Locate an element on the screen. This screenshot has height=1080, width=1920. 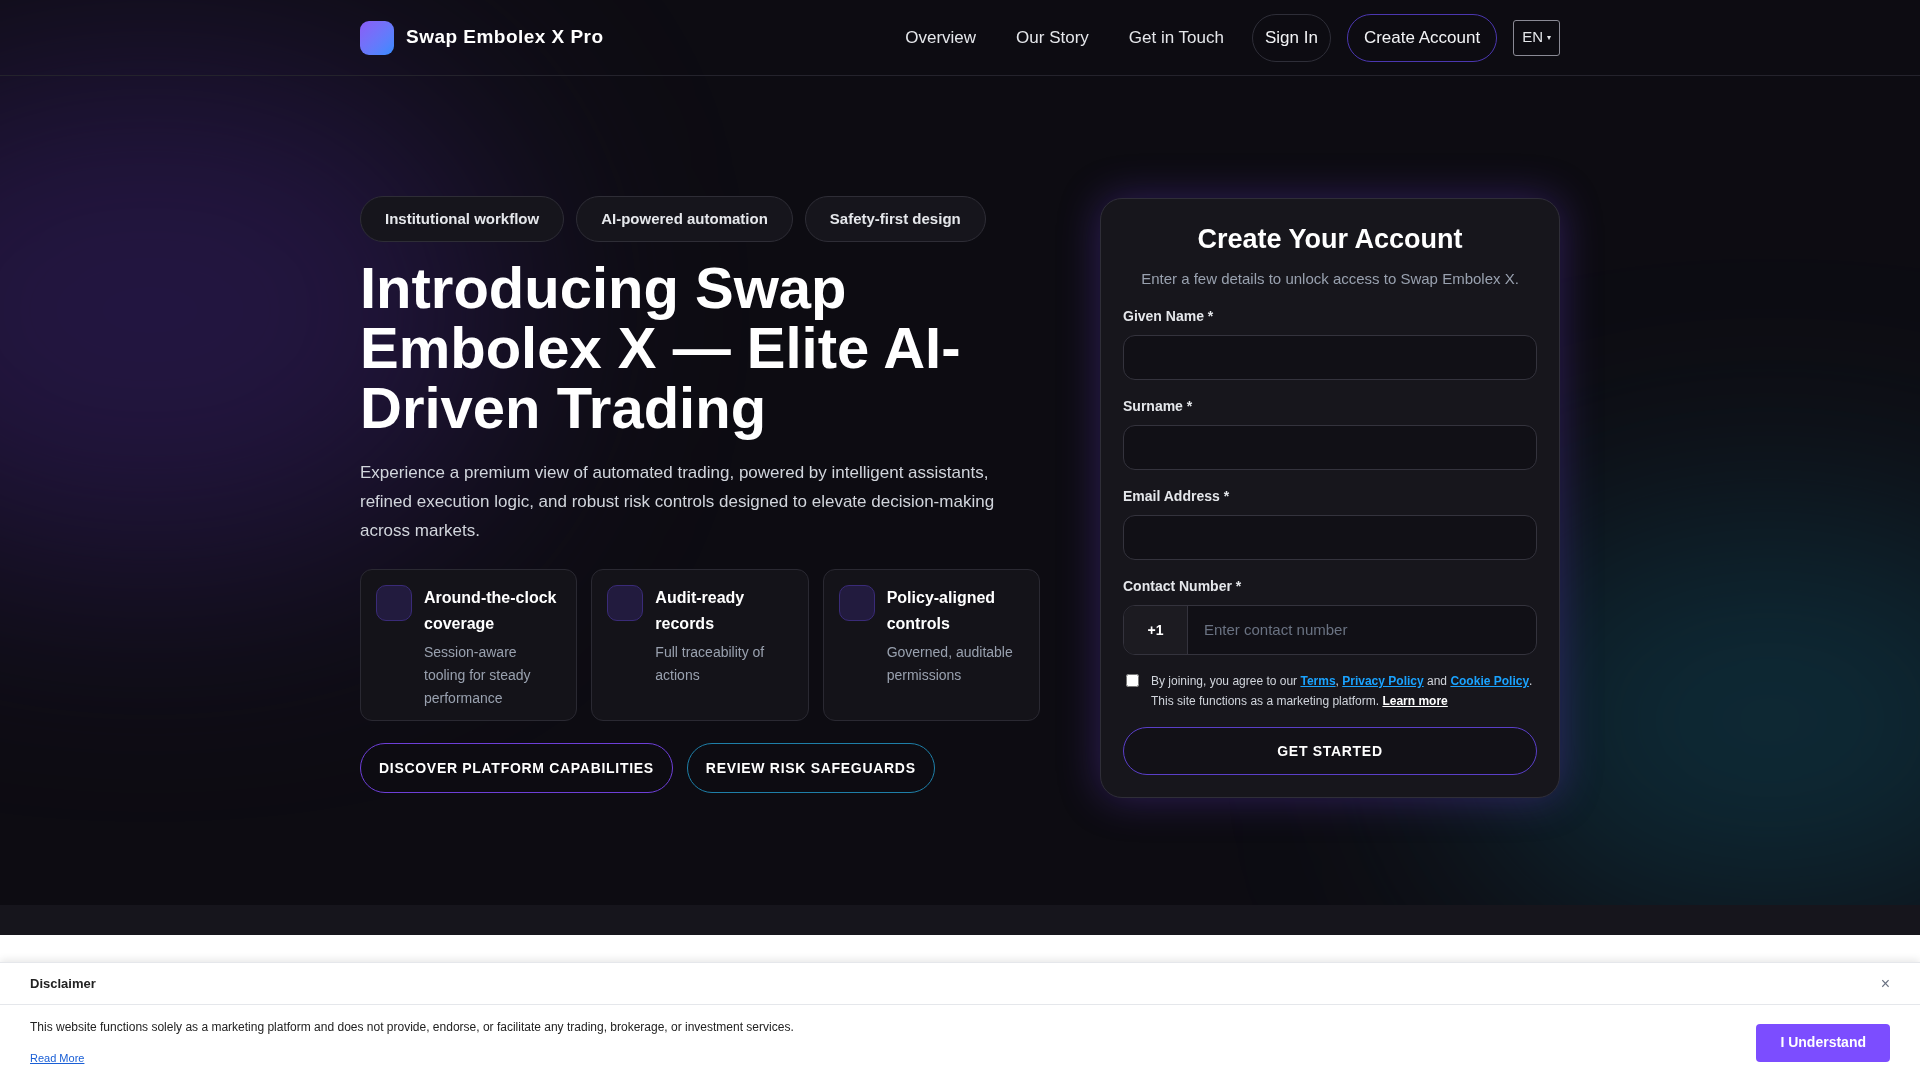
field-label: Contact Number * is located at coordinates (1183, 586).